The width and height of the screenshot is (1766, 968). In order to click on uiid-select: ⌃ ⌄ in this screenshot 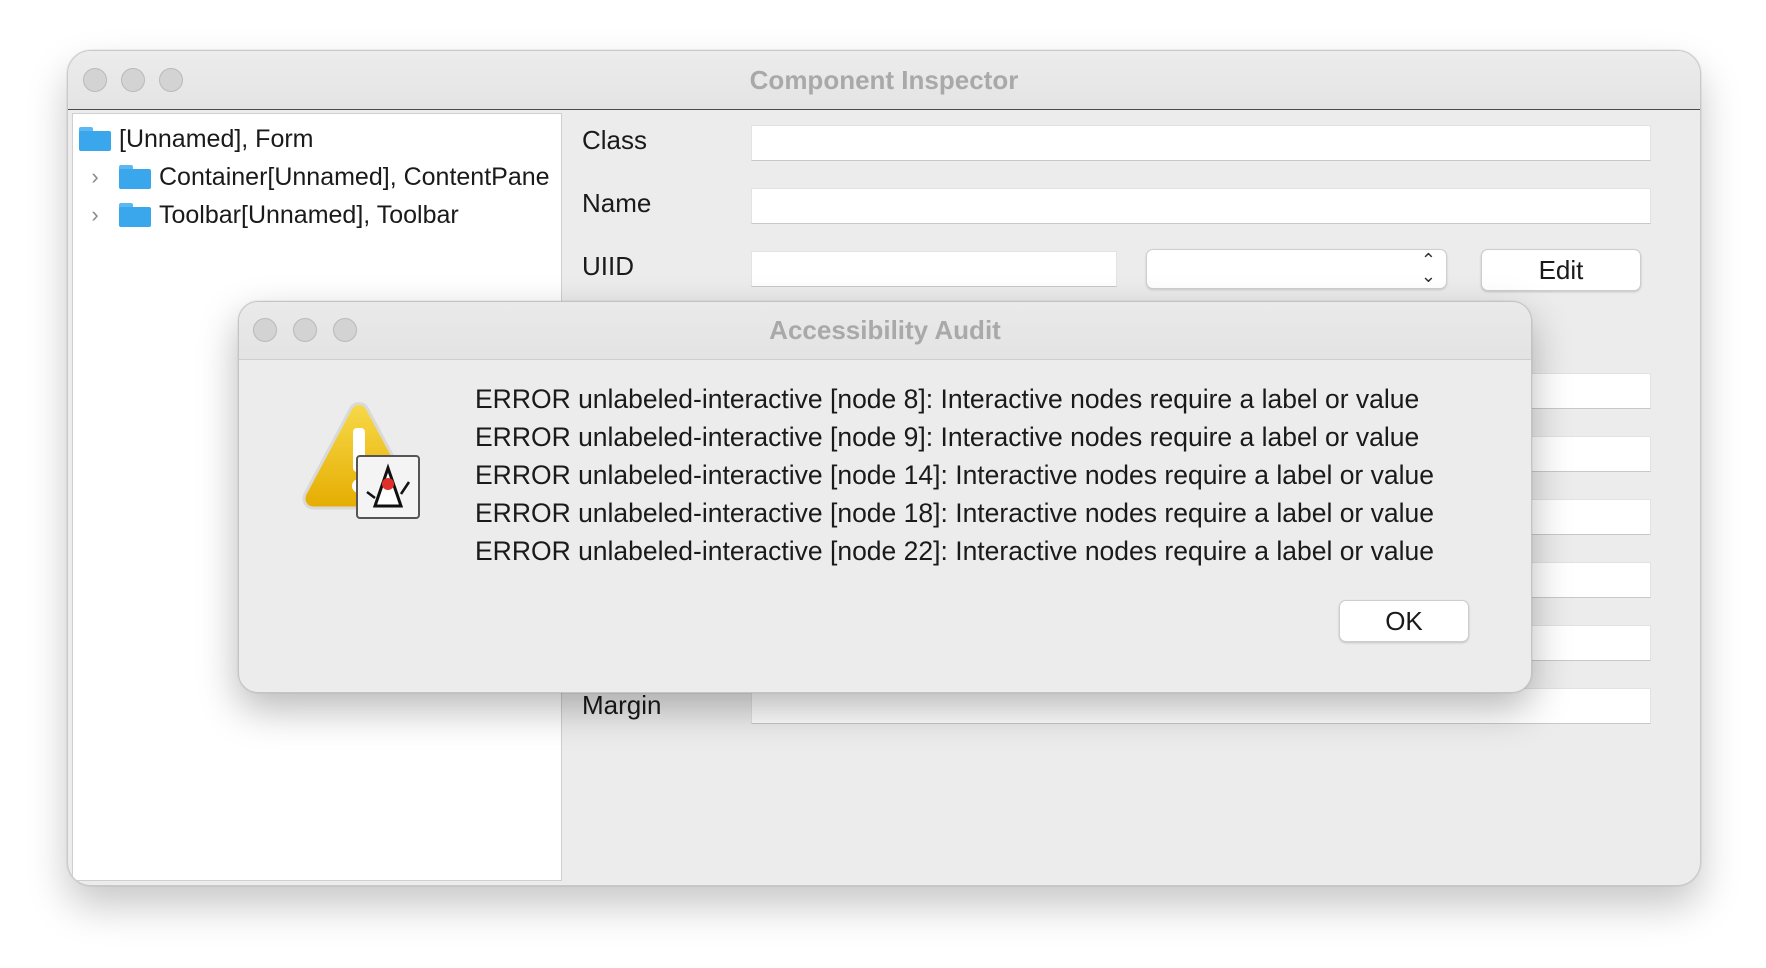, I will do `click(1296, 269)`.